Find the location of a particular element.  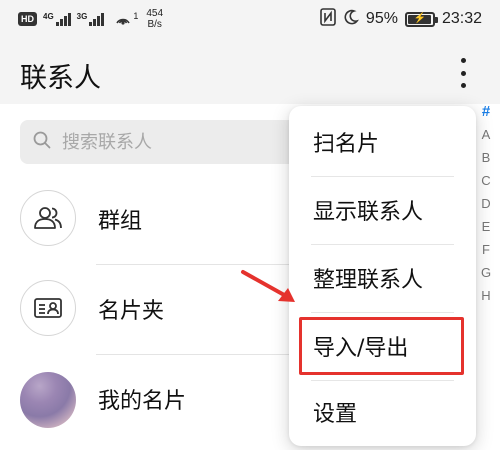

red-arrow-icon is located at coordinates (268, 286).